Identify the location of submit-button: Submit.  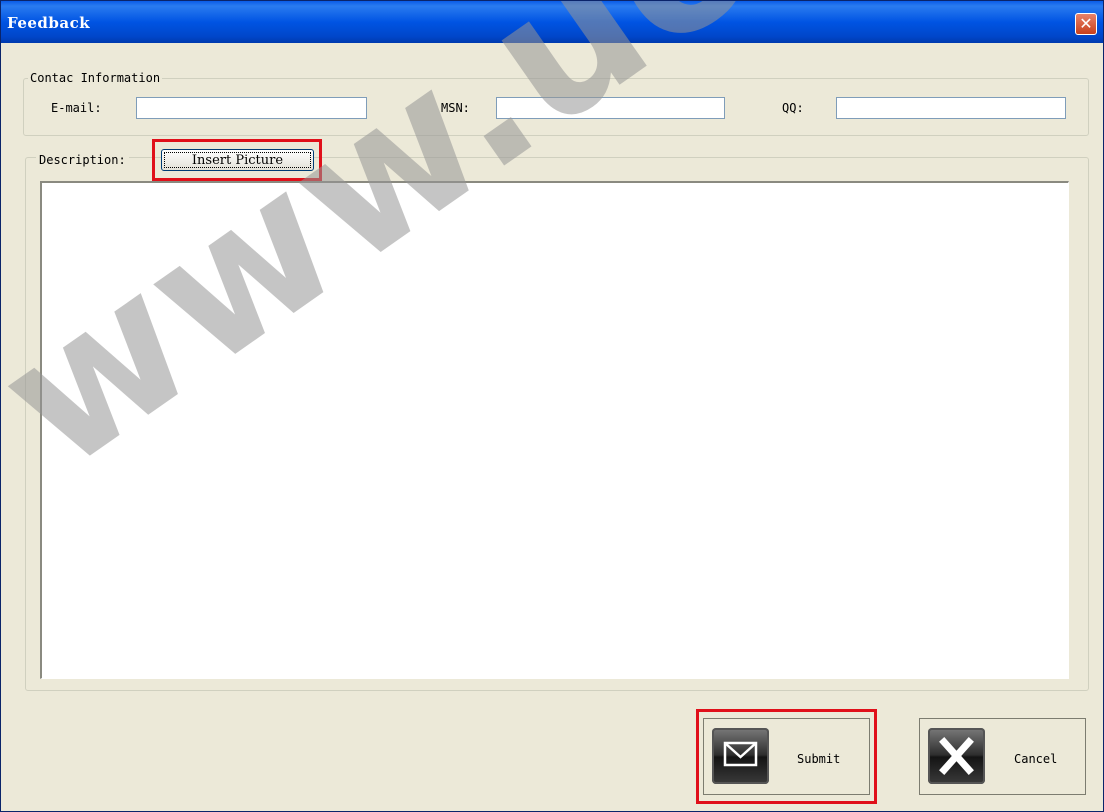
(786, 756).